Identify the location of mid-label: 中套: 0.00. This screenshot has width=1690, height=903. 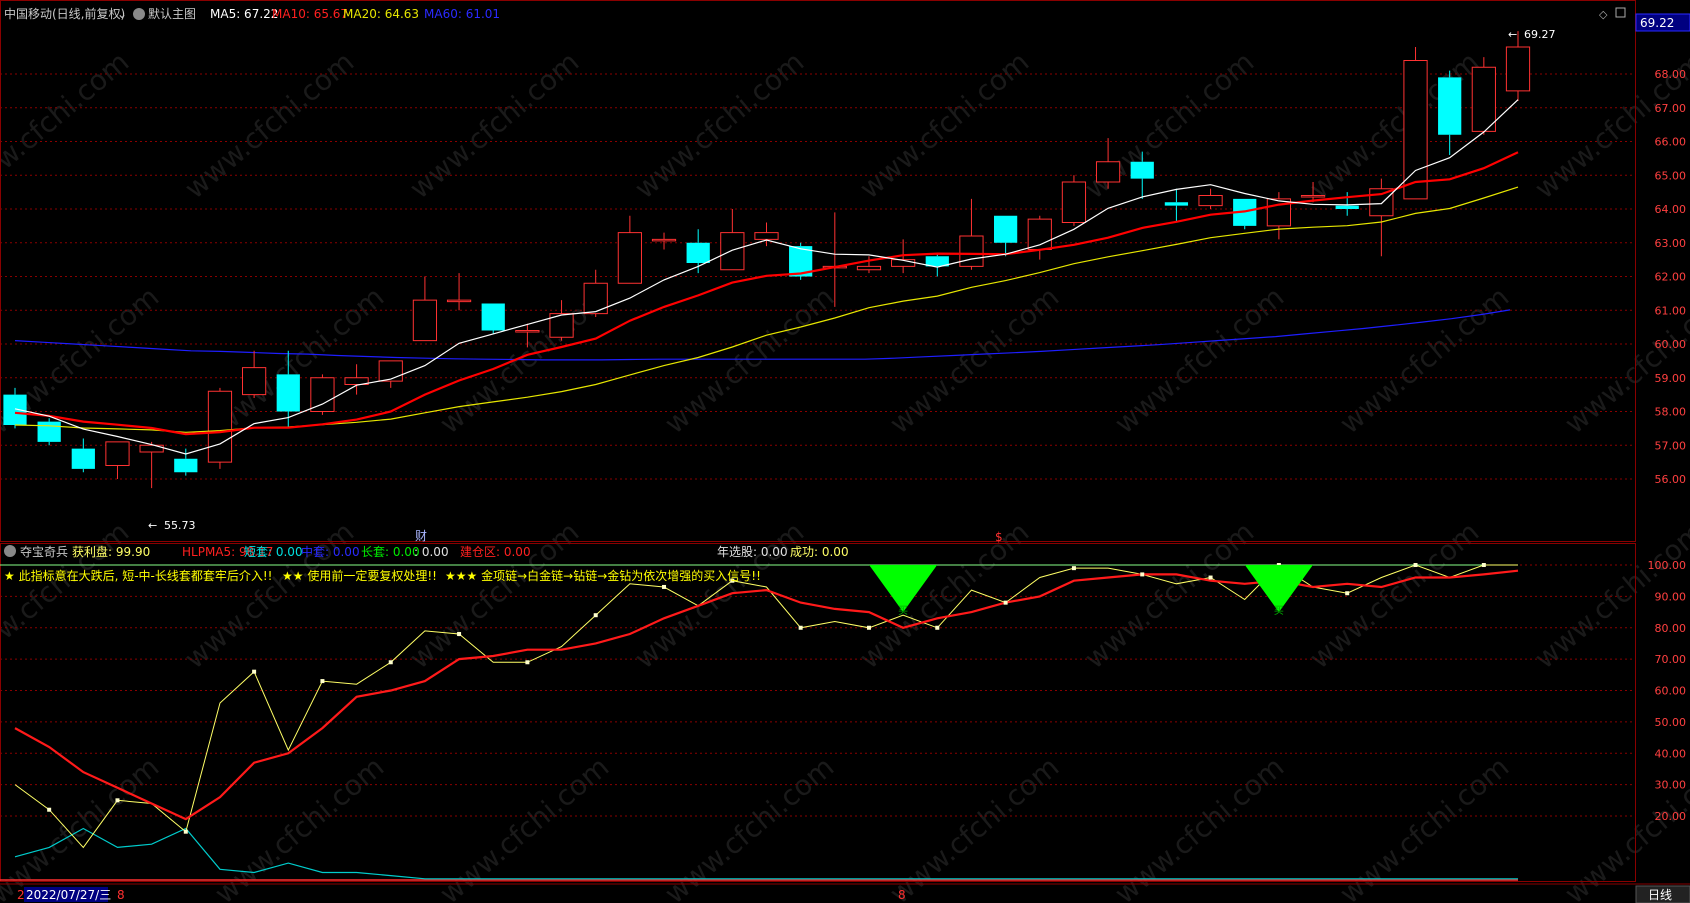
(330, 551).